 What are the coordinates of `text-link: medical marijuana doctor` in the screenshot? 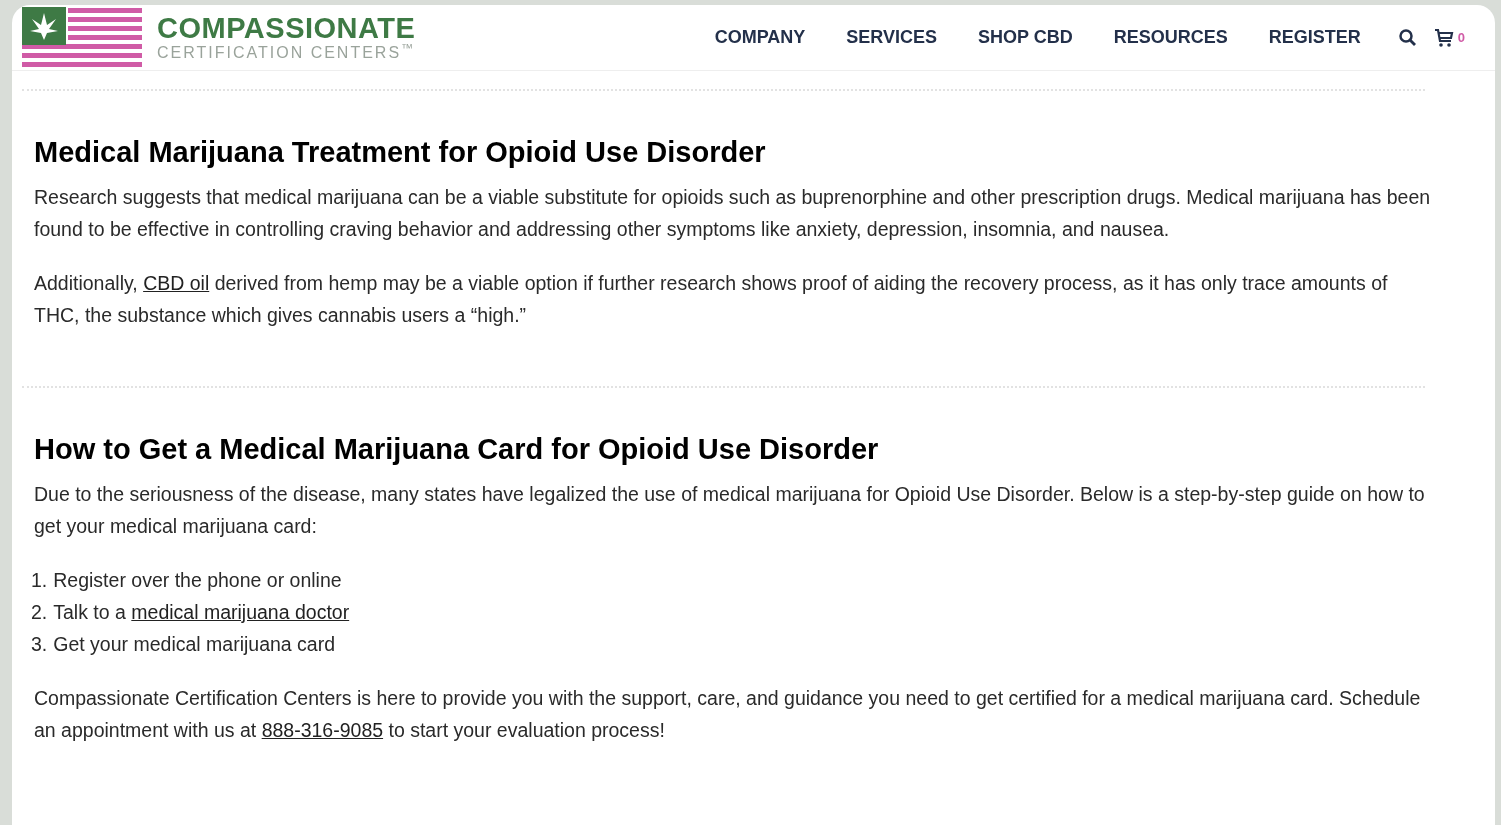 It's located at (240, 612).